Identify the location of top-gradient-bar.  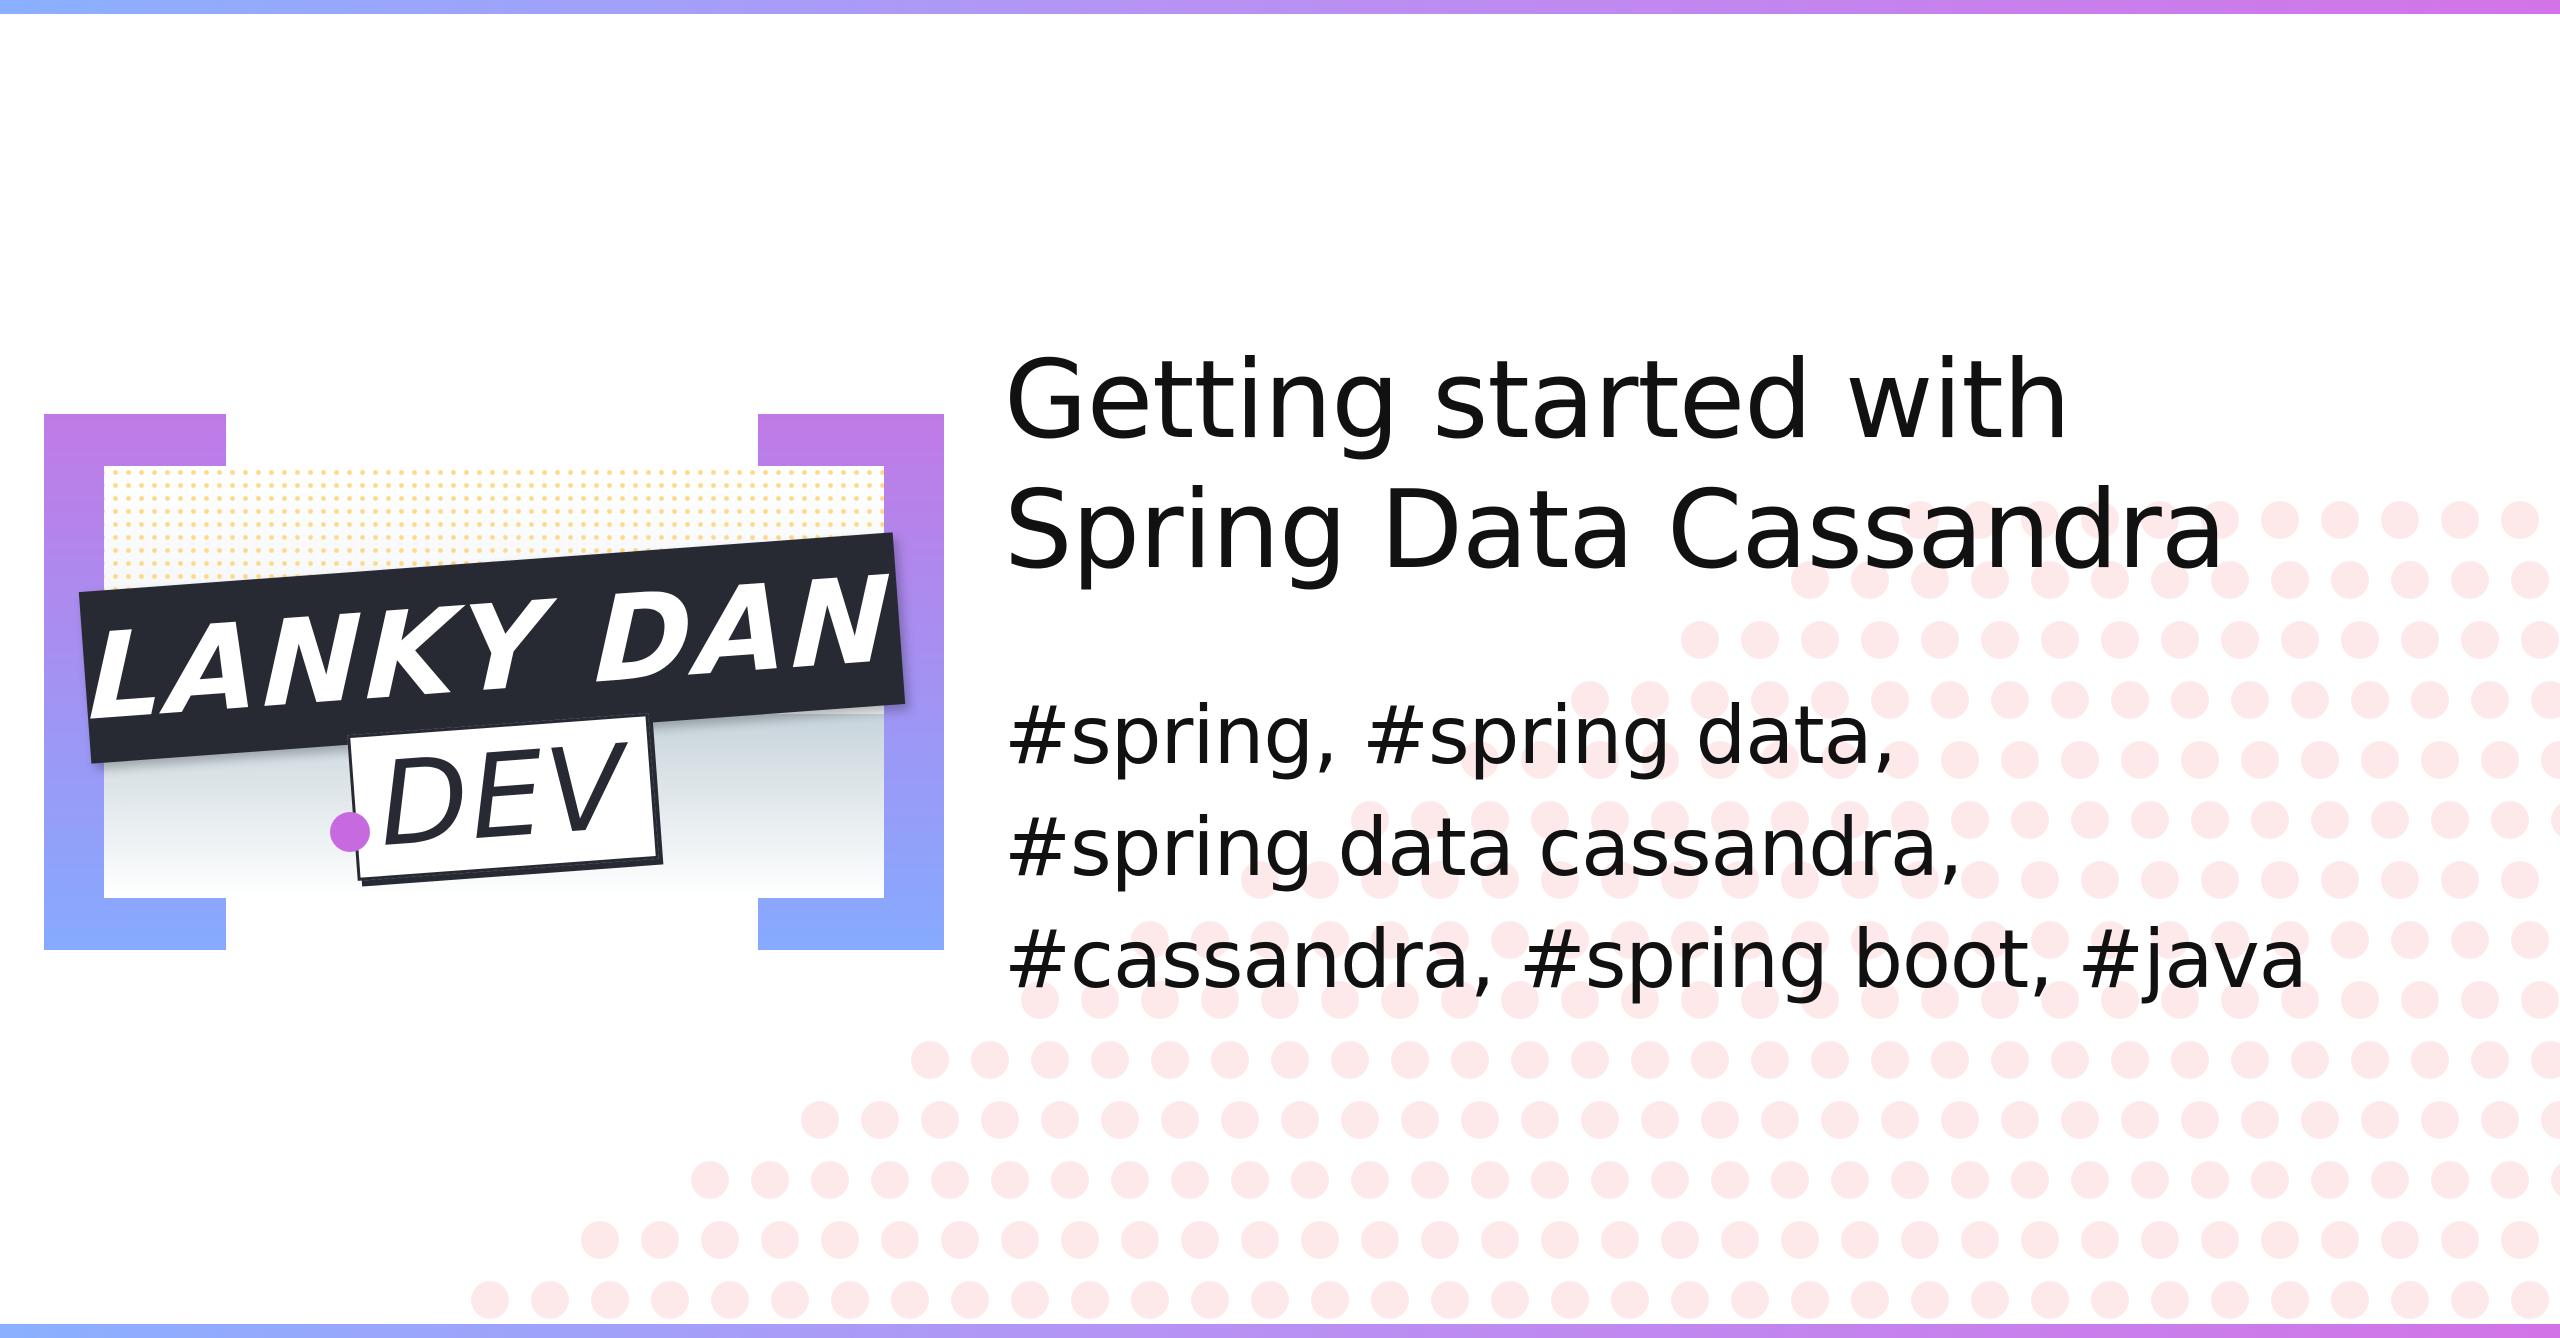
(1280, 7).